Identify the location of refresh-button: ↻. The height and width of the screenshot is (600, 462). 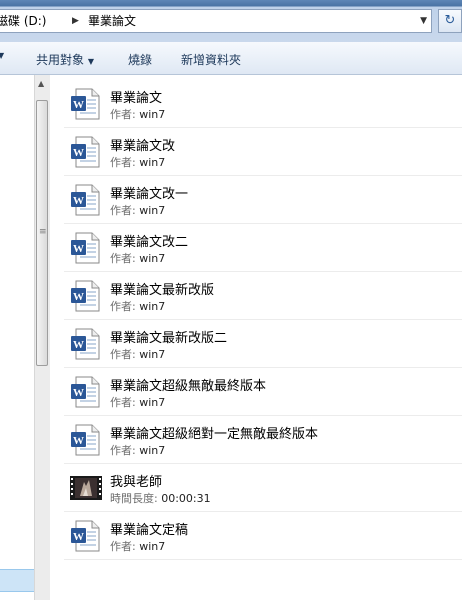
(450, 21).